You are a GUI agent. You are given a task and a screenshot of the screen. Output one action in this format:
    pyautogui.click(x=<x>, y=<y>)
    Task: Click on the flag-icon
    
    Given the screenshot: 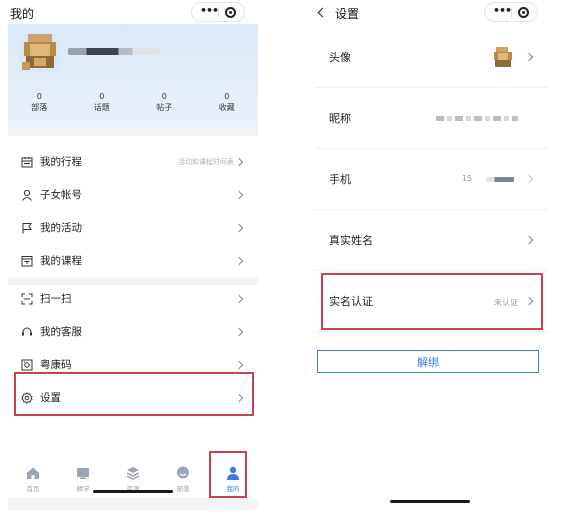 What is the action you would take?
    pyautogui.click(x=27, y=228)
    